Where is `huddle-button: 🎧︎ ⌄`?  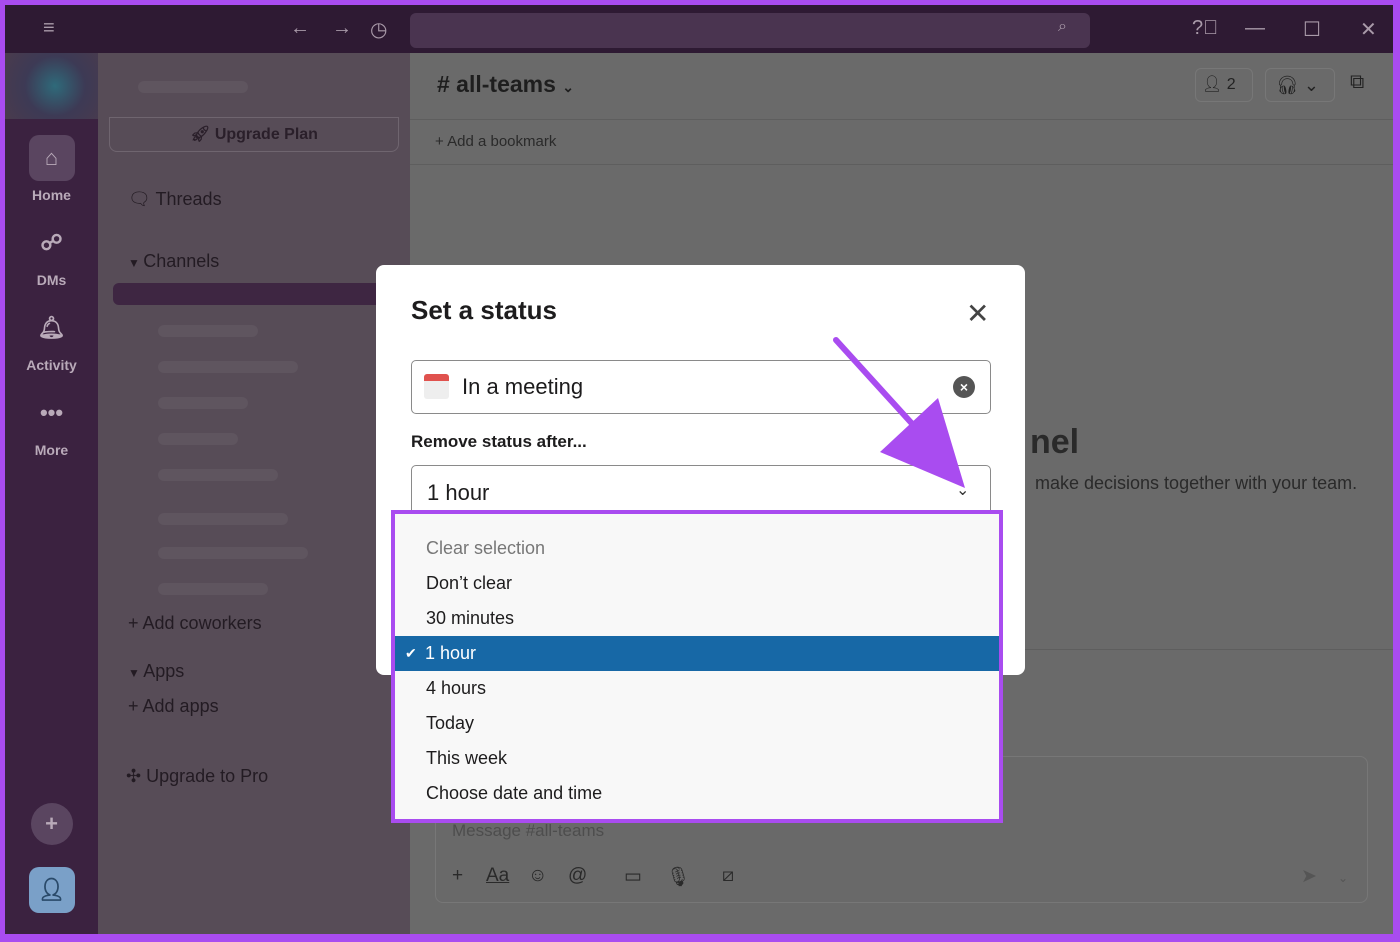
huddle-button: 🎧︎ ⌄ is located at coordinates (1300, 85).